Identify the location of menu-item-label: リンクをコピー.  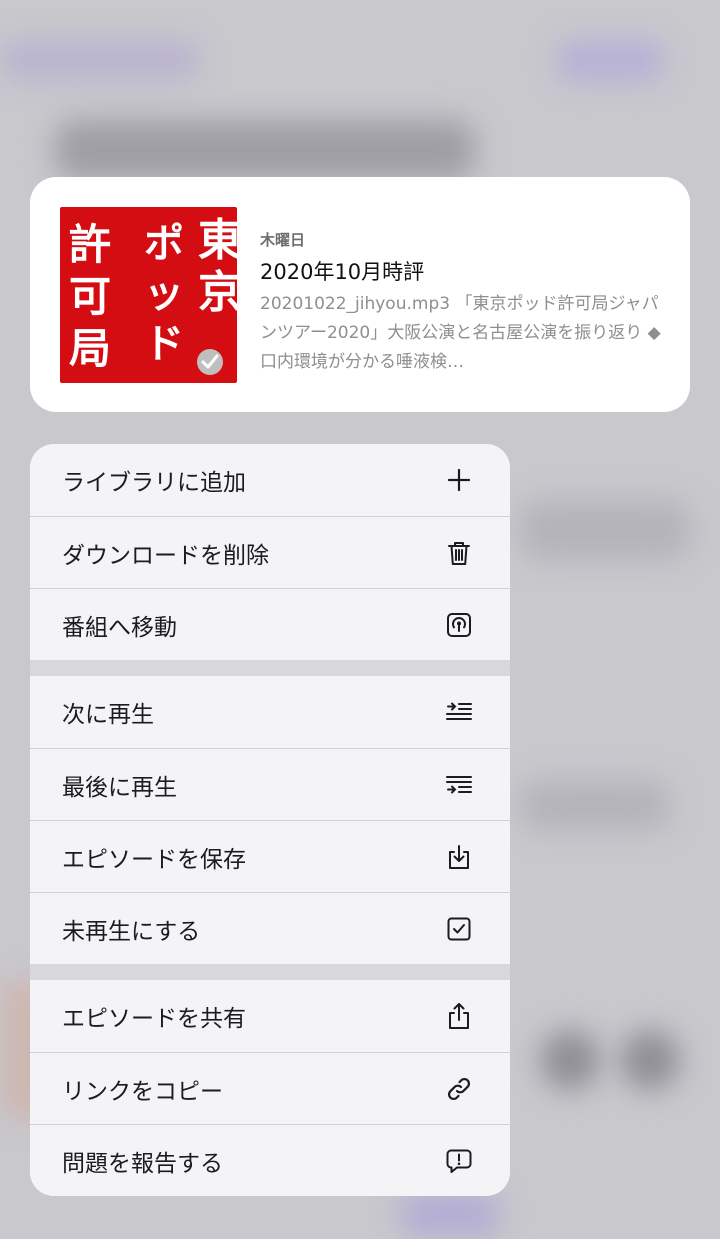
(142, 1091).